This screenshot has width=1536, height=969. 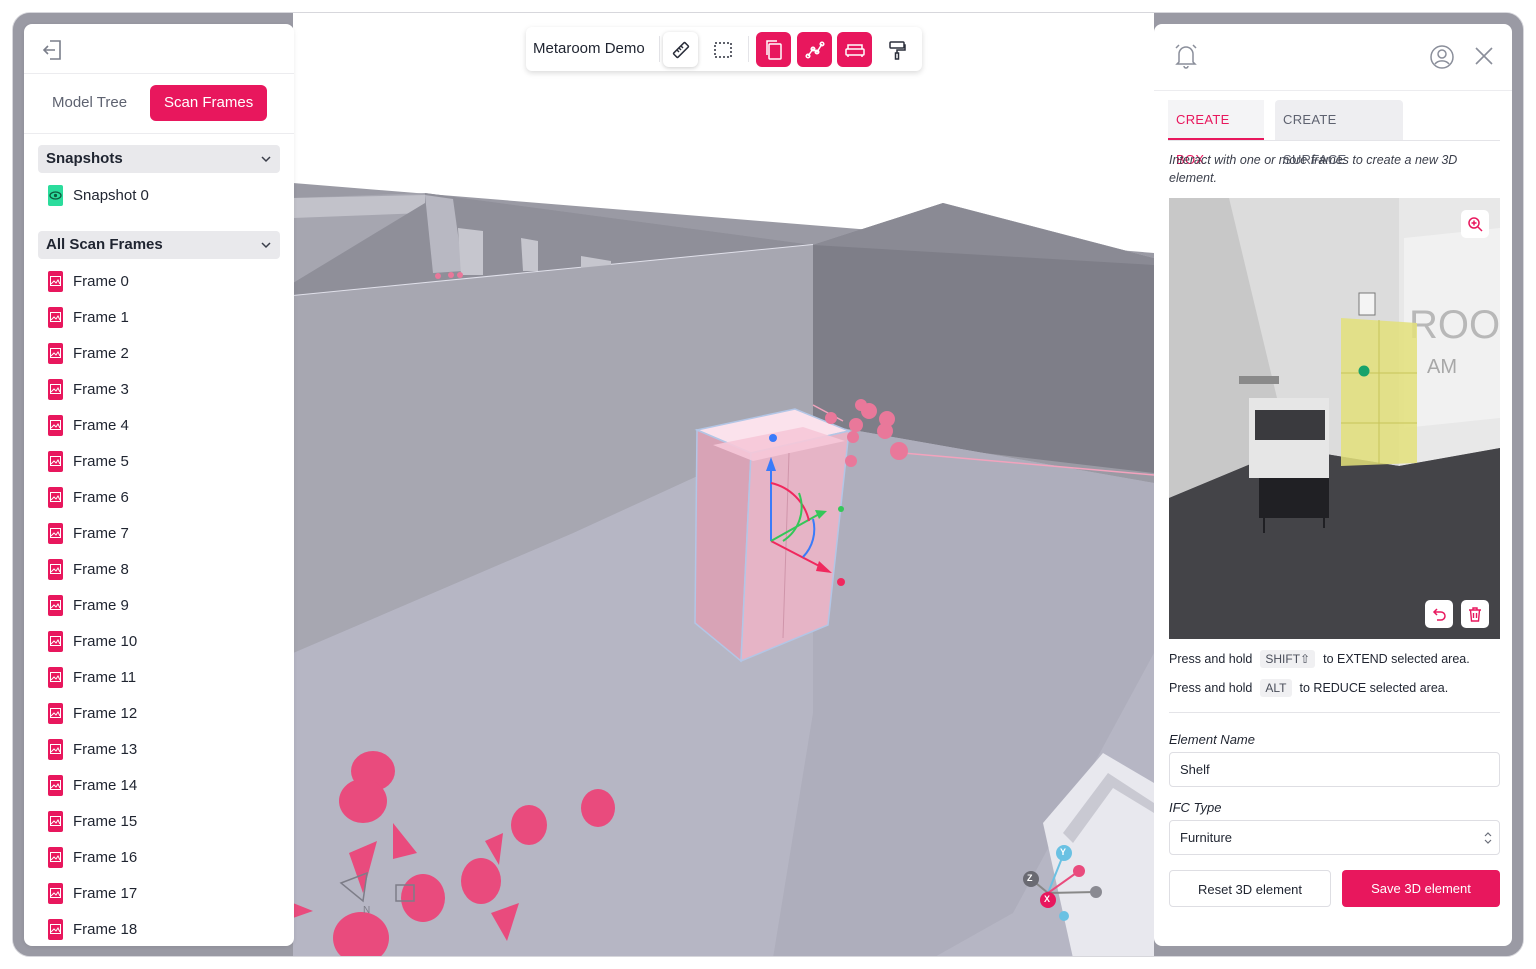 I want to click on selected-box, so click(x=773, y=535).